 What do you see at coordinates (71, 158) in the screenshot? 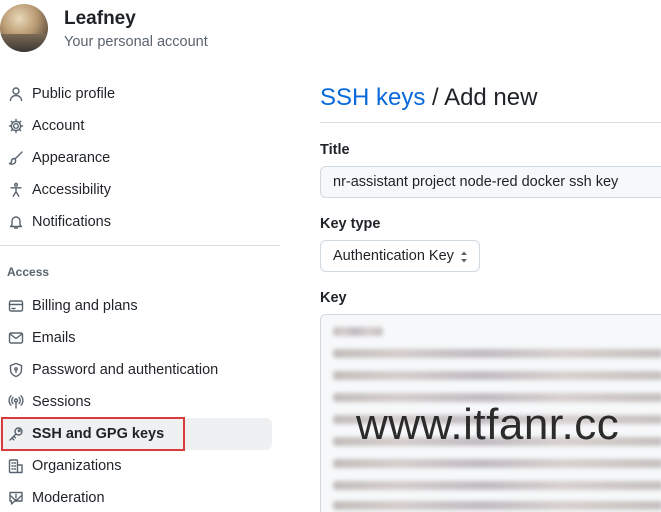
I see `sidebar-item-label: Appearance` at bounding box center [71, 158].